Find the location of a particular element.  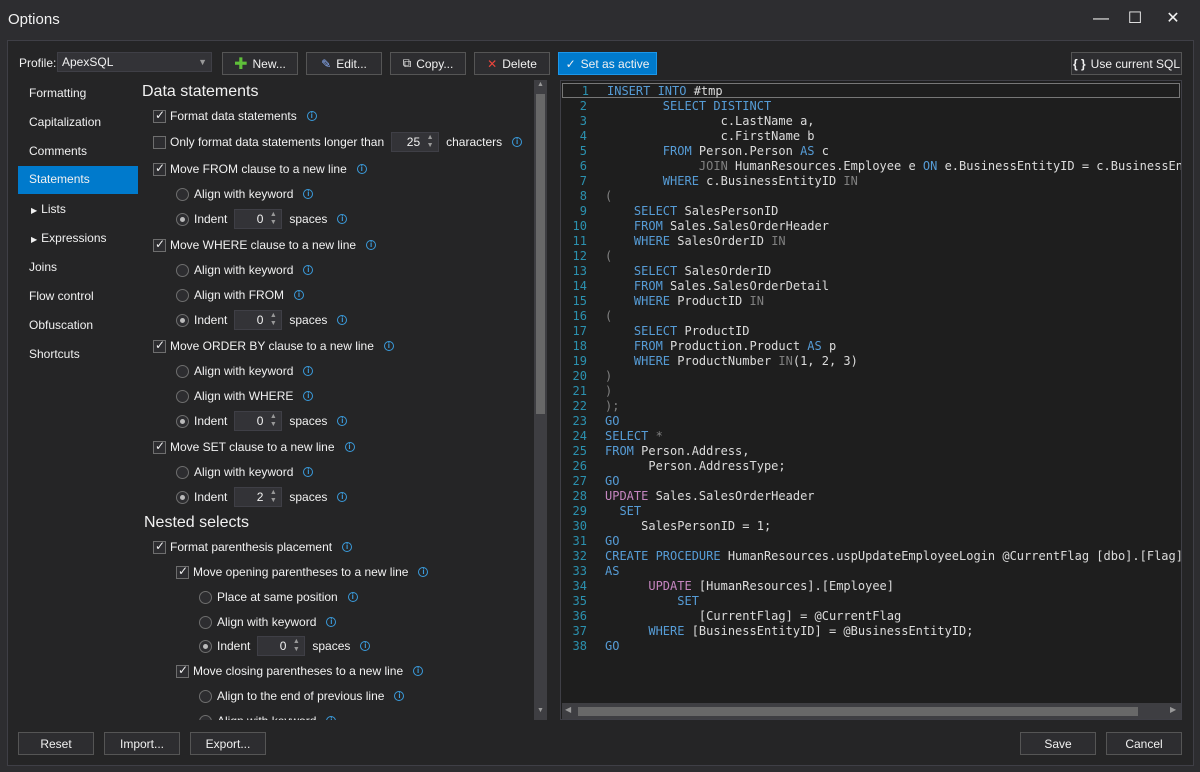

stepper-value: 0 is located at coordinates (283, 646).